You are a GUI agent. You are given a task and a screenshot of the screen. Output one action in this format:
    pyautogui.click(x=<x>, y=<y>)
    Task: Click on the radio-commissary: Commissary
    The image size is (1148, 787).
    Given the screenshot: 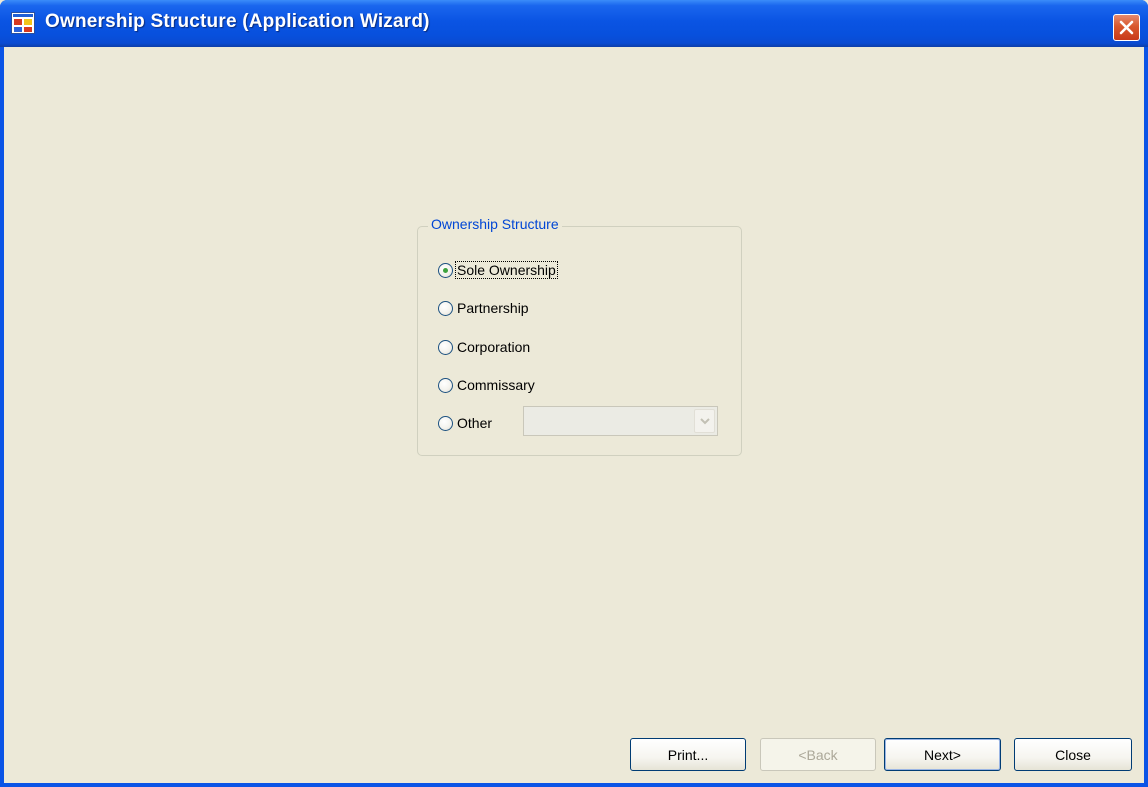 What is the action you would take?
    pyautogui.click(x=487, y=385)
    